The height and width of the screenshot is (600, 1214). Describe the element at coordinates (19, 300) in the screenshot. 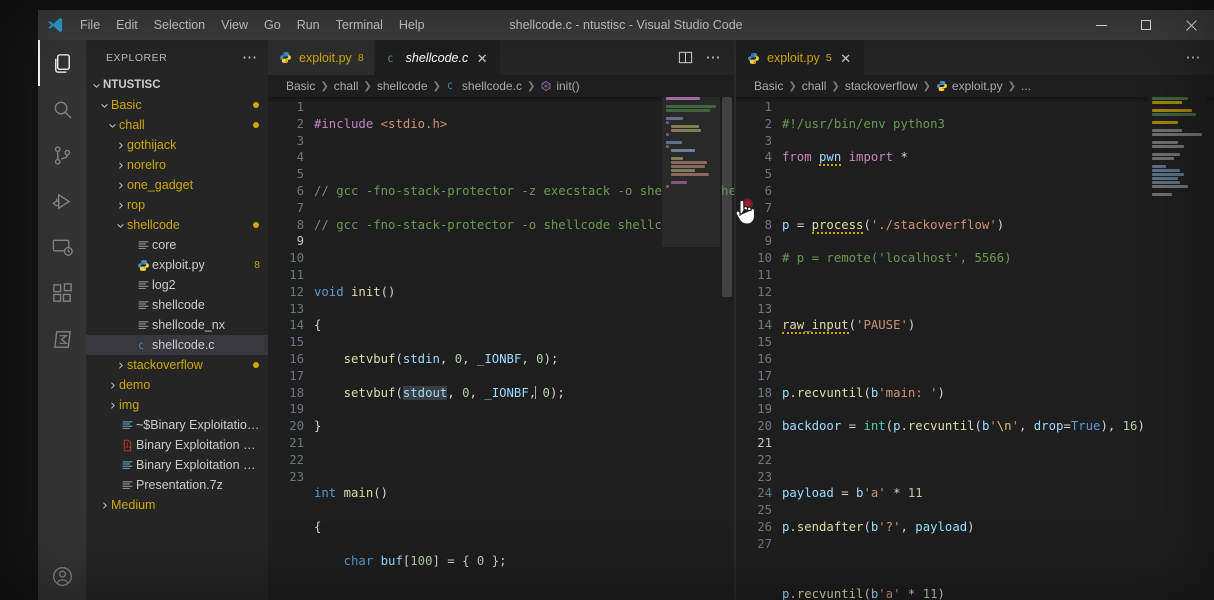

I see `desktop-backdrop-left` at that location.